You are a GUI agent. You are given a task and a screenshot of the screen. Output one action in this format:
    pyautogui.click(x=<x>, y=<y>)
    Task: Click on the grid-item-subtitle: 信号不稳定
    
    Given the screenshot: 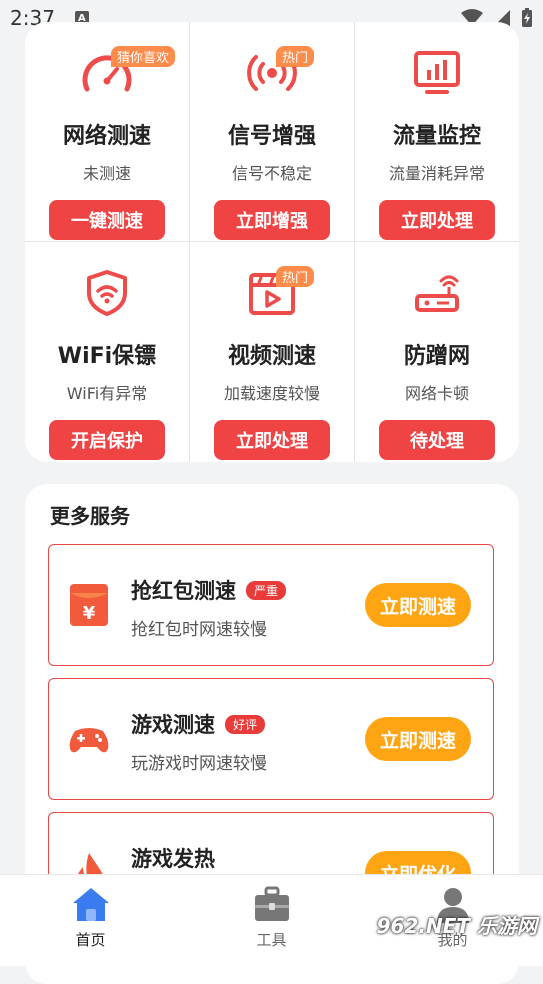 What is the action you would take?
    pyautogui.click(x=271, y=173)
    